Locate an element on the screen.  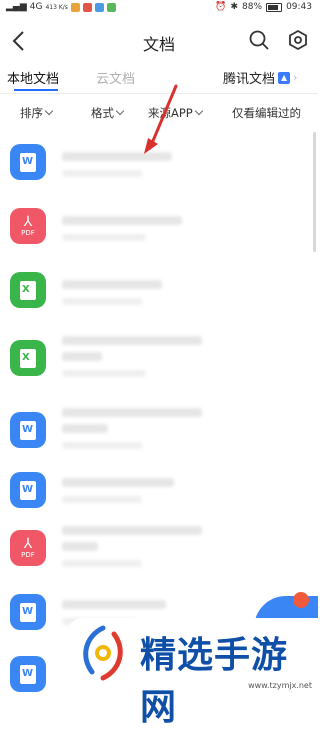
status-right: ⏰ ✱ 88% 09:43 is located at coordinates (263, 7).